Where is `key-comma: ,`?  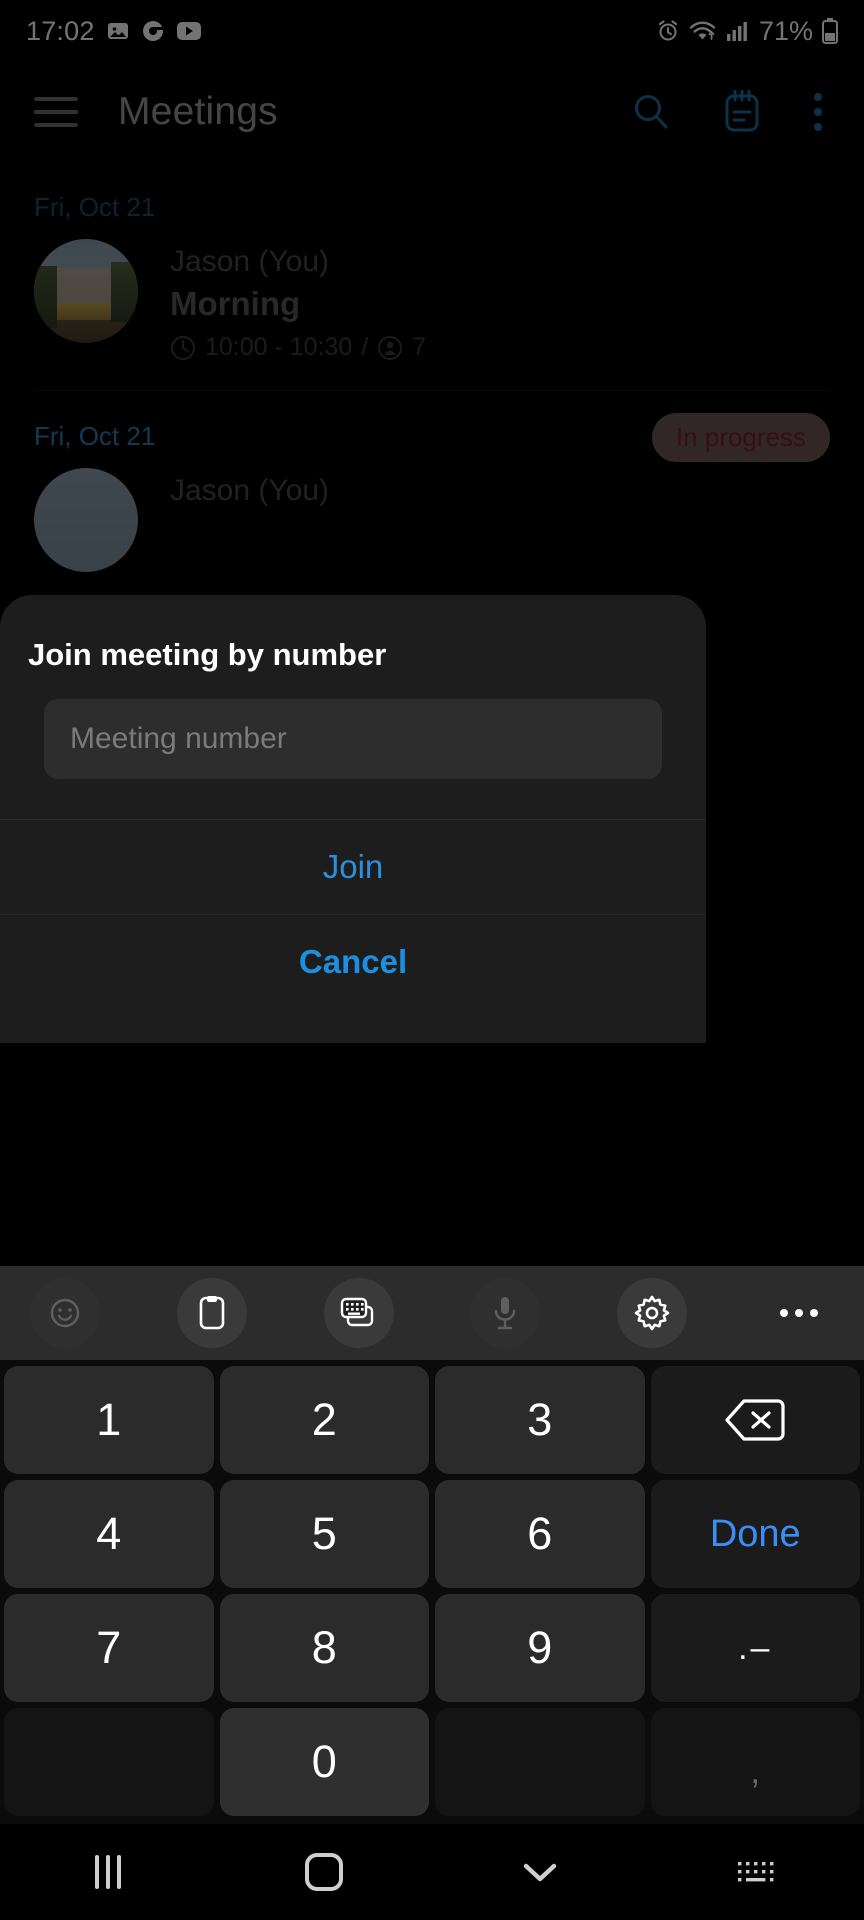
key-comma: , is located at coordinates (755, 1762).